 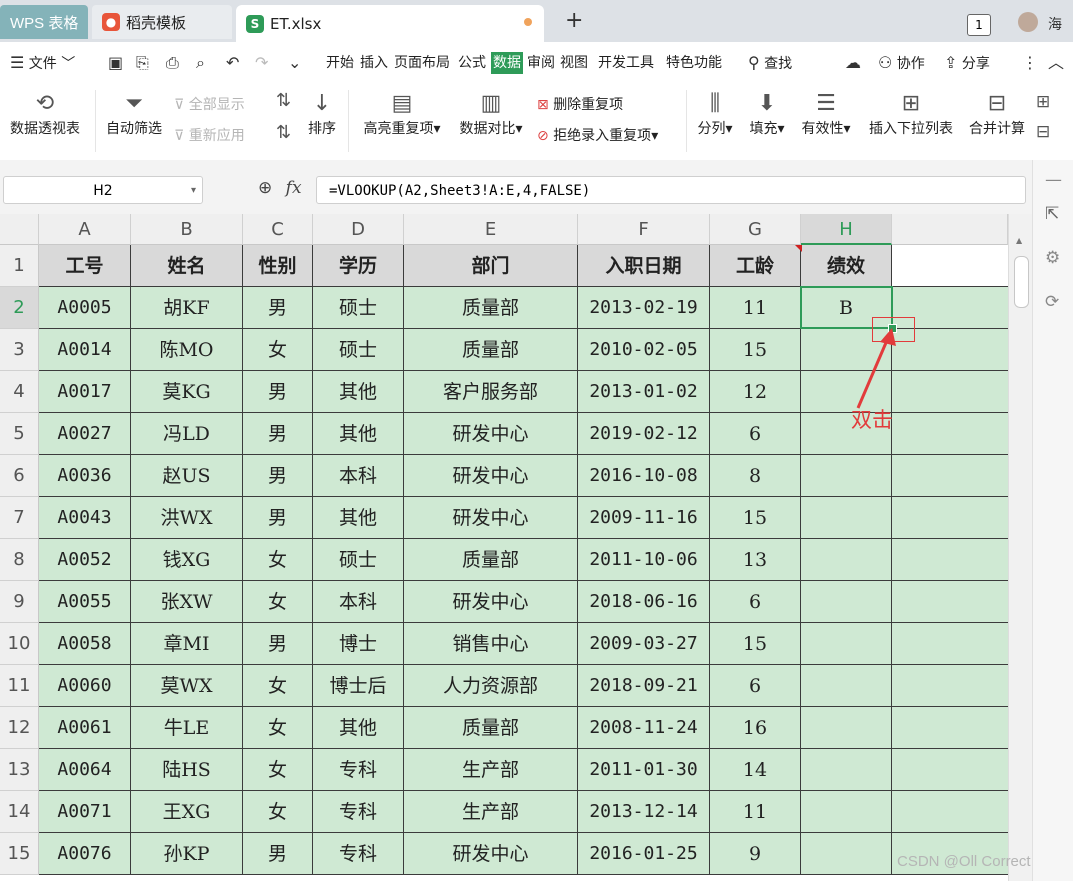 I want to click on table-cell: 14, so click(x=755, y=770).